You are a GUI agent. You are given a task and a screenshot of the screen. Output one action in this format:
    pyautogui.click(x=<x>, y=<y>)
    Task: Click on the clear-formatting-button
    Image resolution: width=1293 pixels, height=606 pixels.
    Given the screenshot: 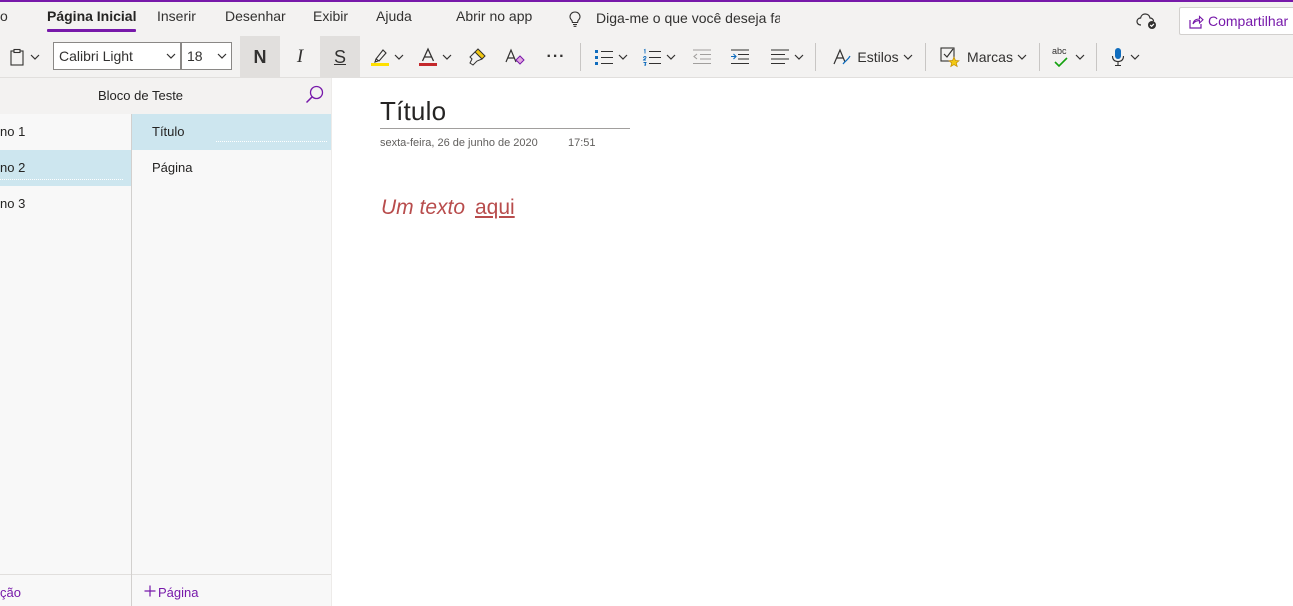 What is the action you would take?
    pyautogui.click(x=515, y=57)
    